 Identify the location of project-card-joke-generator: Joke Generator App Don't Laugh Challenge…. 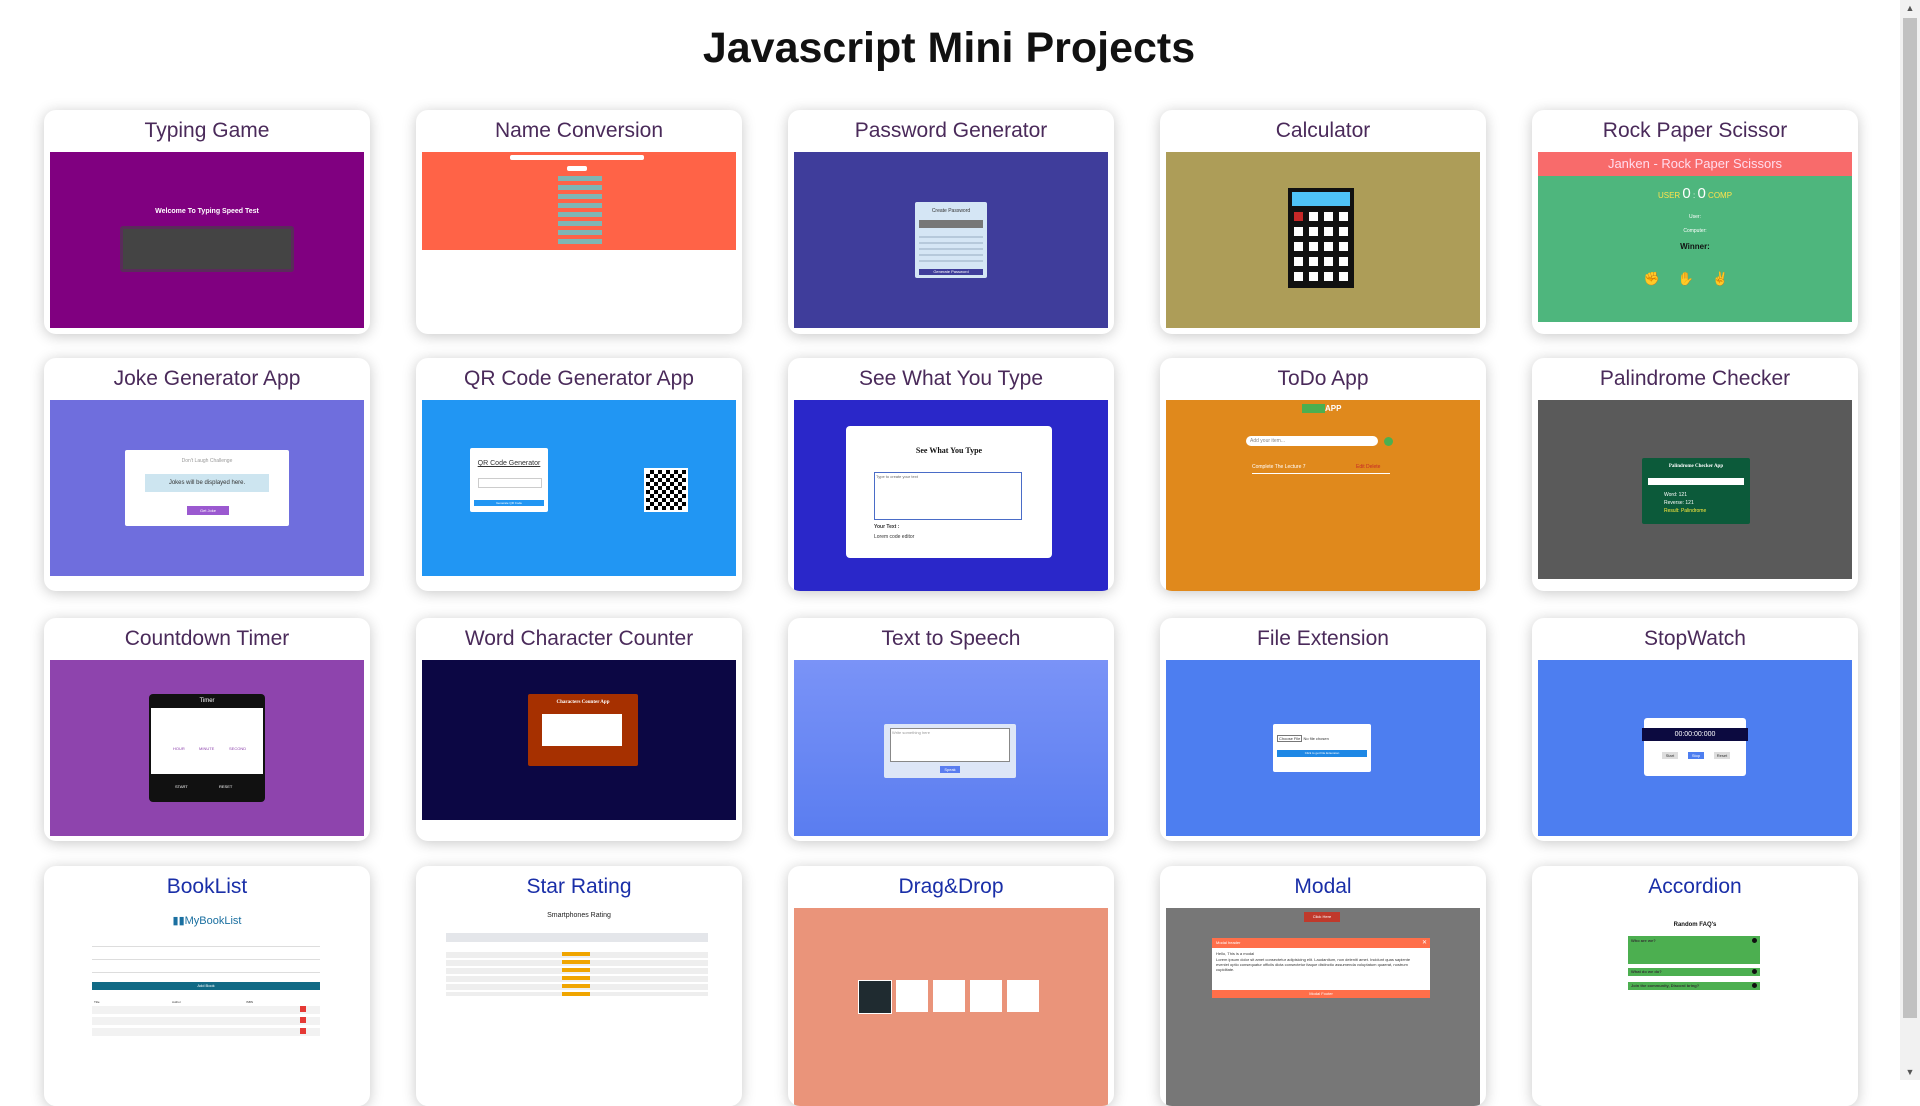
(207, 474).